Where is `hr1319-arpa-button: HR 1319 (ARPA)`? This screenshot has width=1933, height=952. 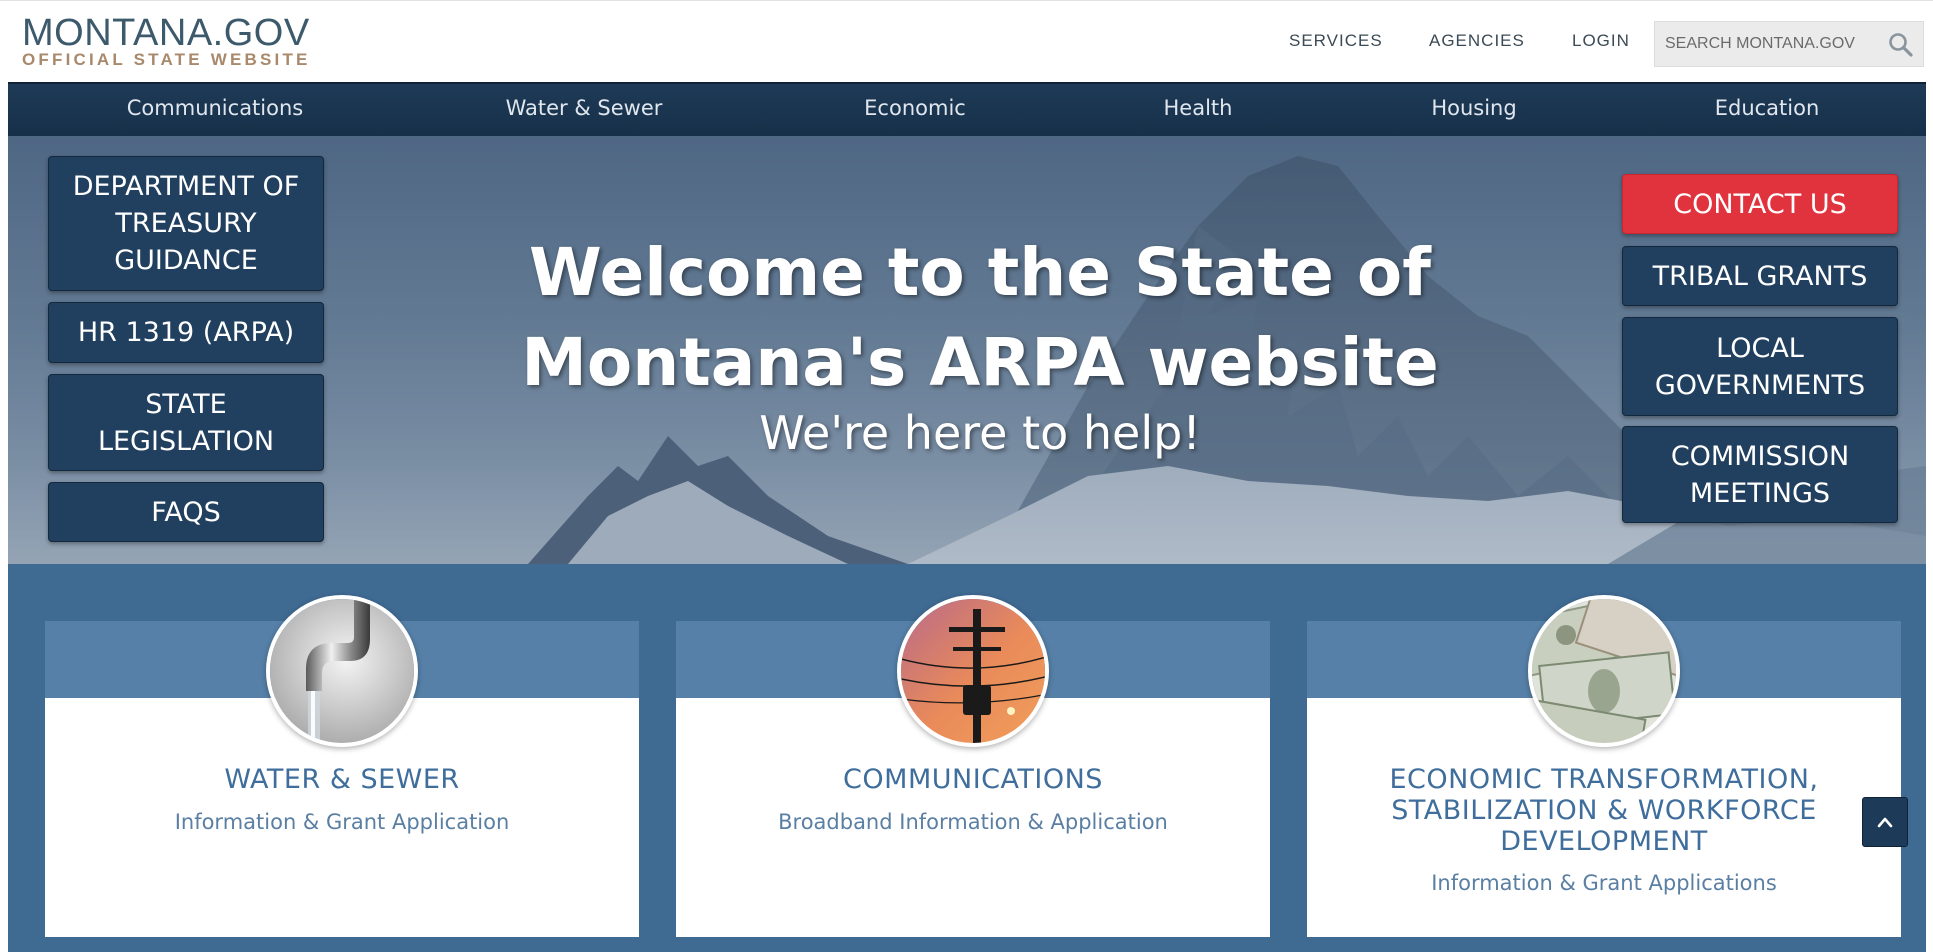
hr1319-arpa-button: HR 1319 (ARPA) is located at coordinates (186, 332).